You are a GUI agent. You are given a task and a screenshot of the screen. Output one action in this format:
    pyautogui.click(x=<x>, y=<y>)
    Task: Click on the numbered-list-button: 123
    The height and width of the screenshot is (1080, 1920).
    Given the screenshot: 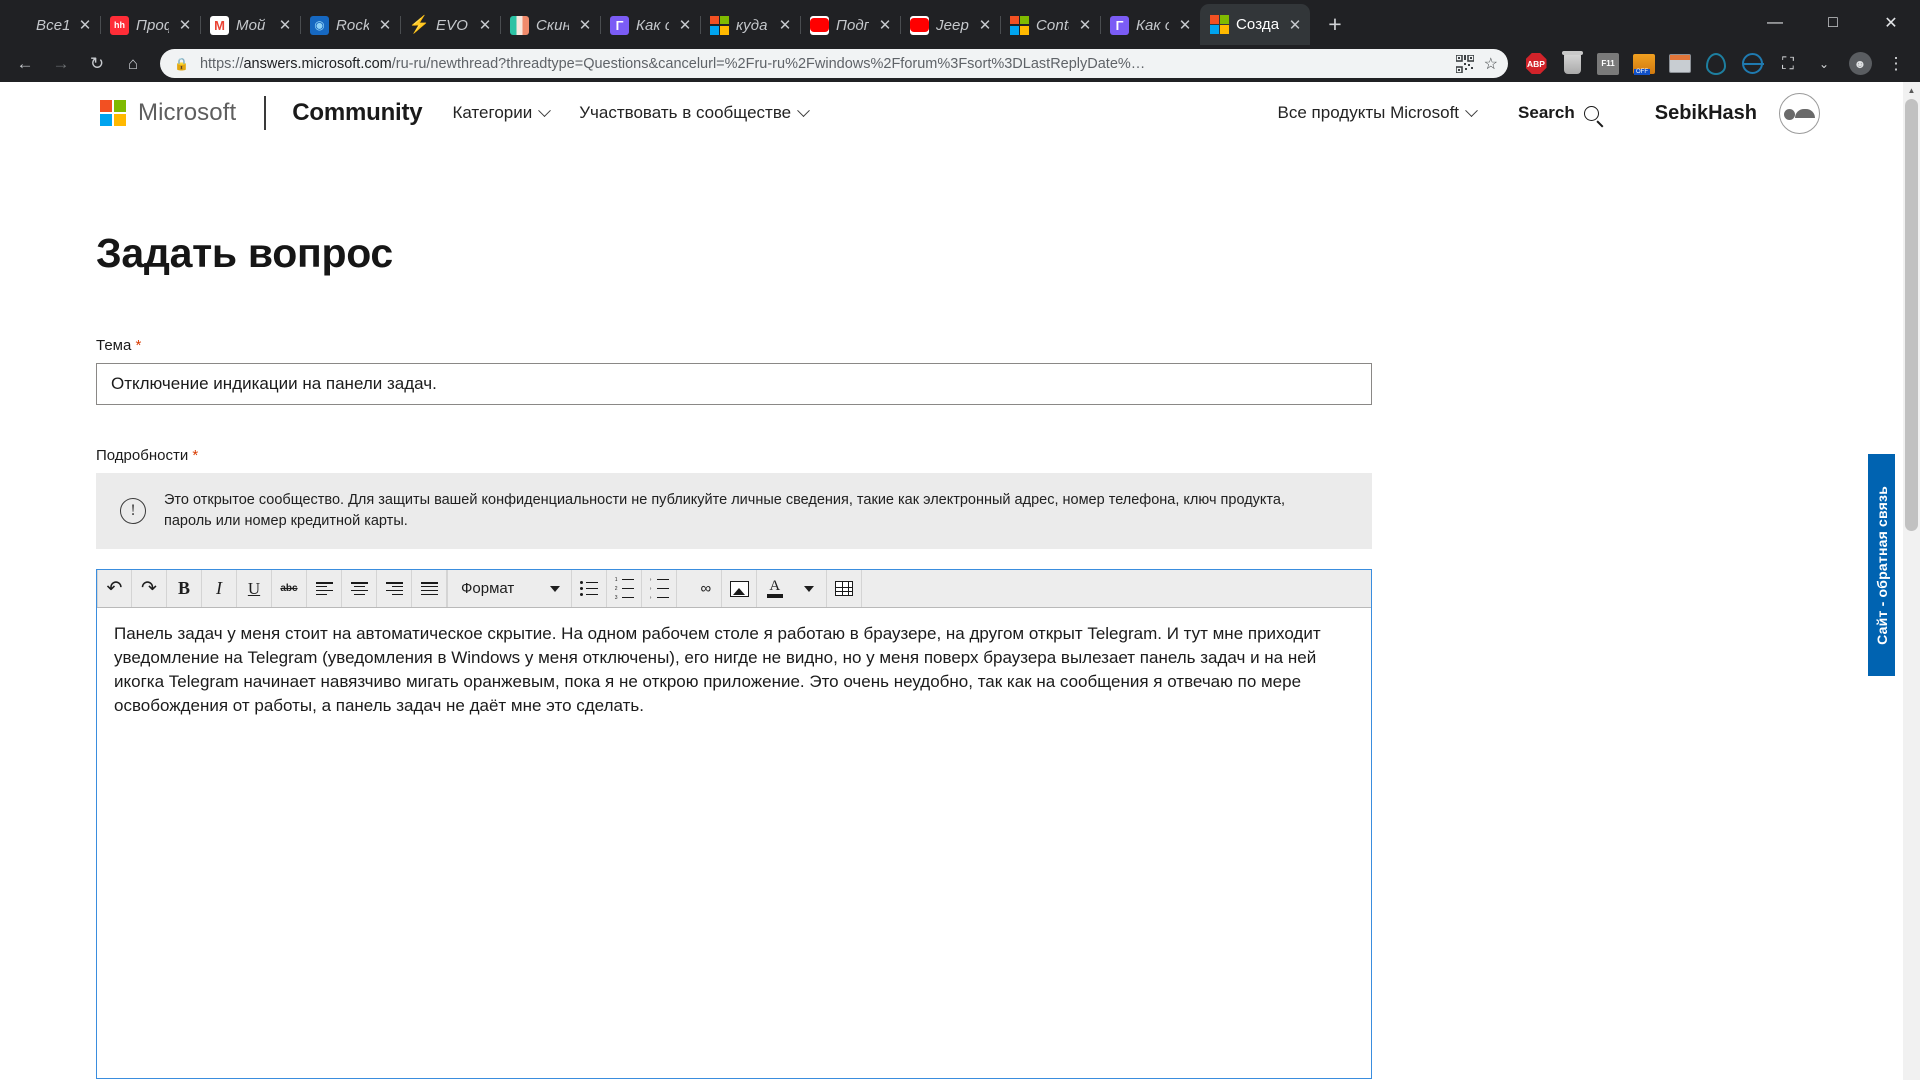 What is the action you would take?
    pyautogui.click(x=625, y=589)
    